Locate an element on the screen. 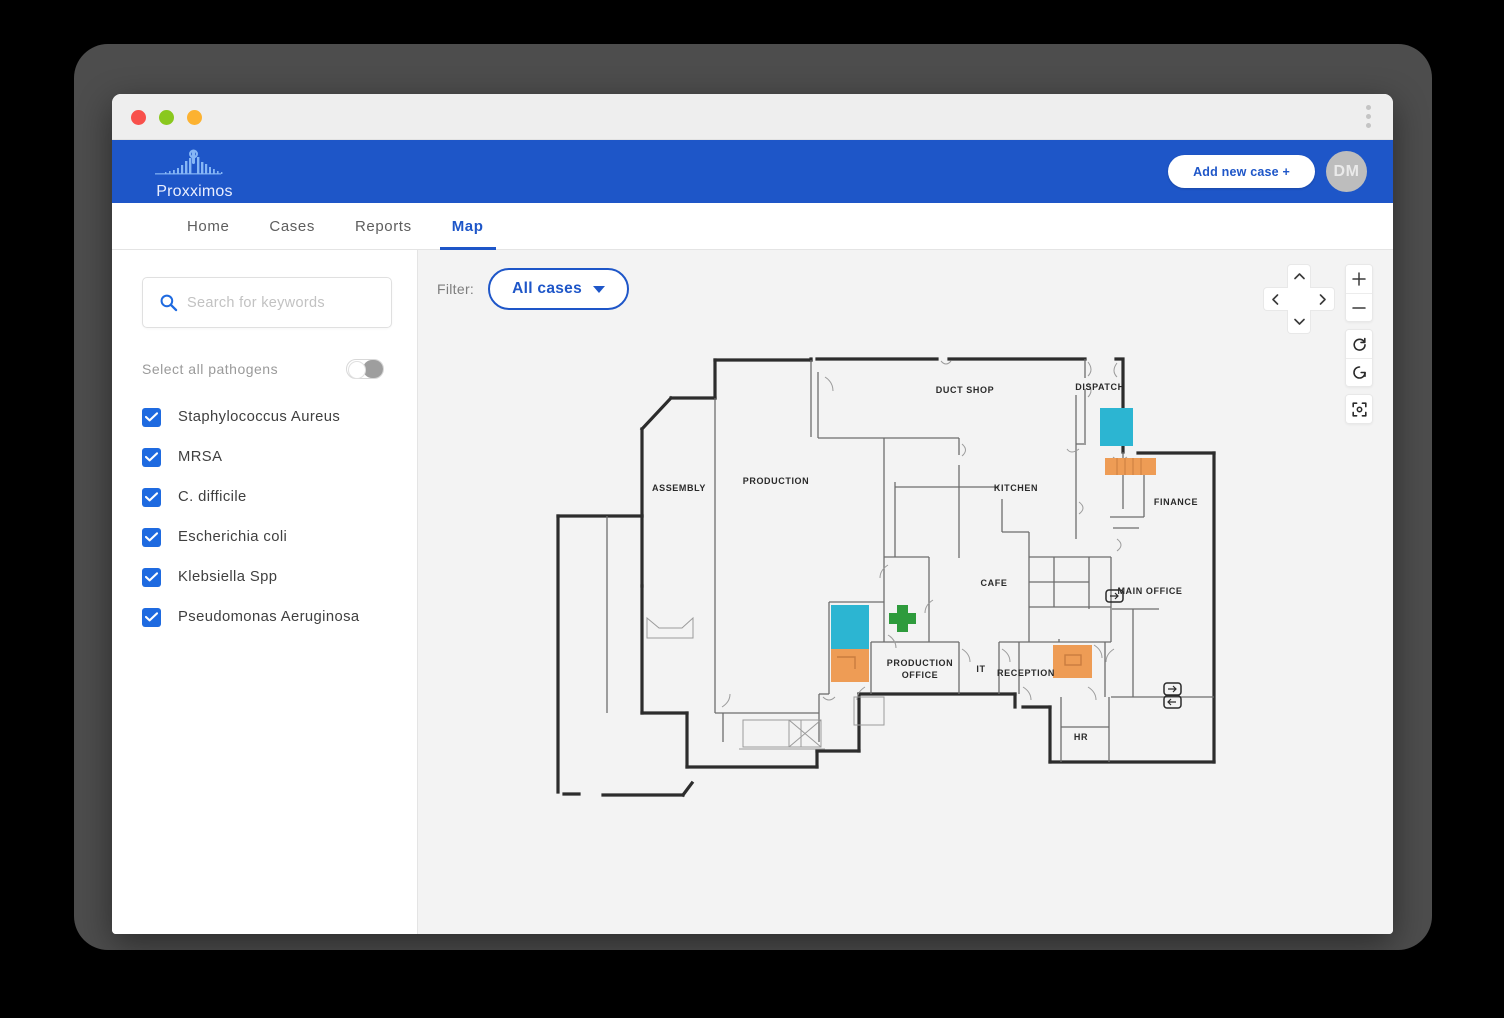  zoom-controls is located at coordinates (1359, 344).